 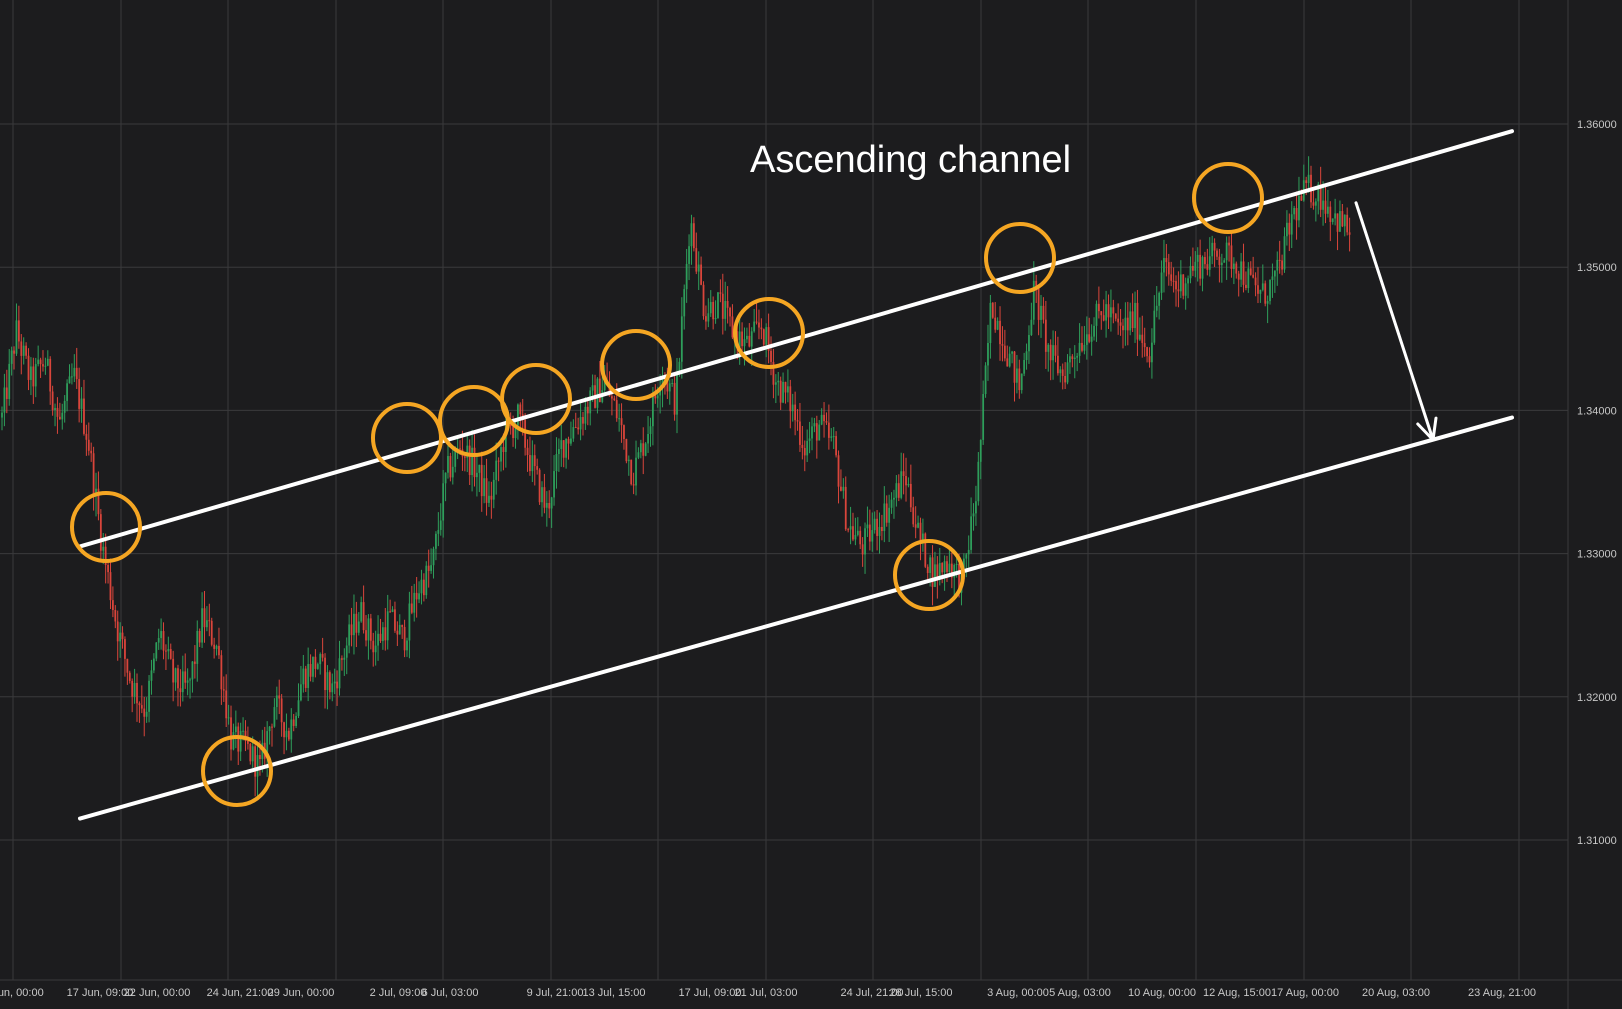 What do you see at coordinates (157, 993) in the screenshot?
I see `x-tick-label: 22 Jun, 00:00` at bounding box center [157, 993].